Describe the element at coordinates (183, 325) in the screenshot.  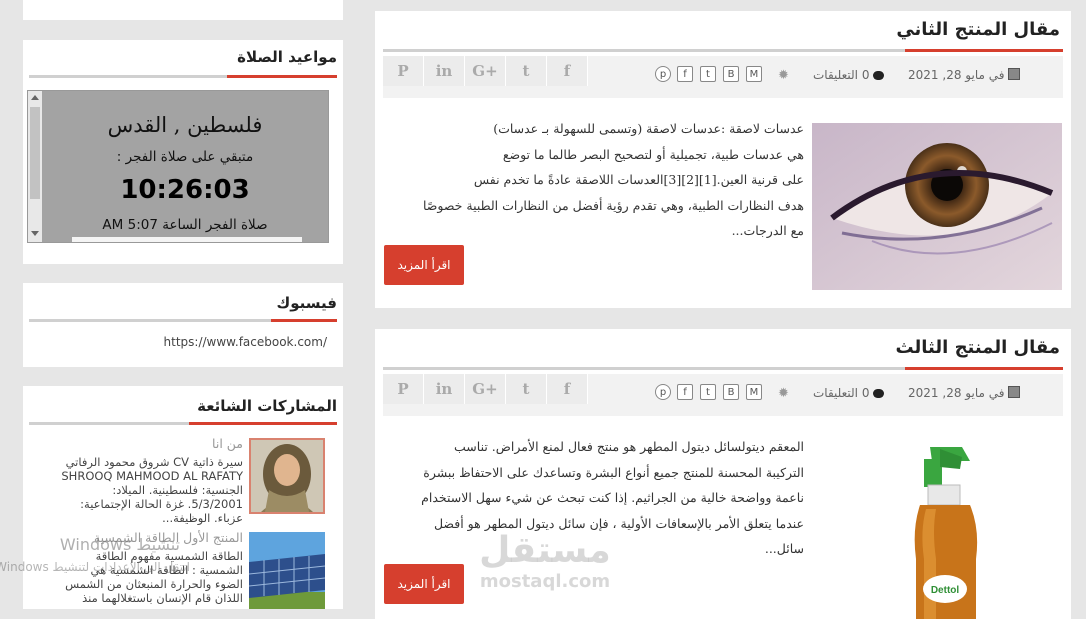
I see `facebook-widget: فيسبوك https://www.facebook.com/` at that location.